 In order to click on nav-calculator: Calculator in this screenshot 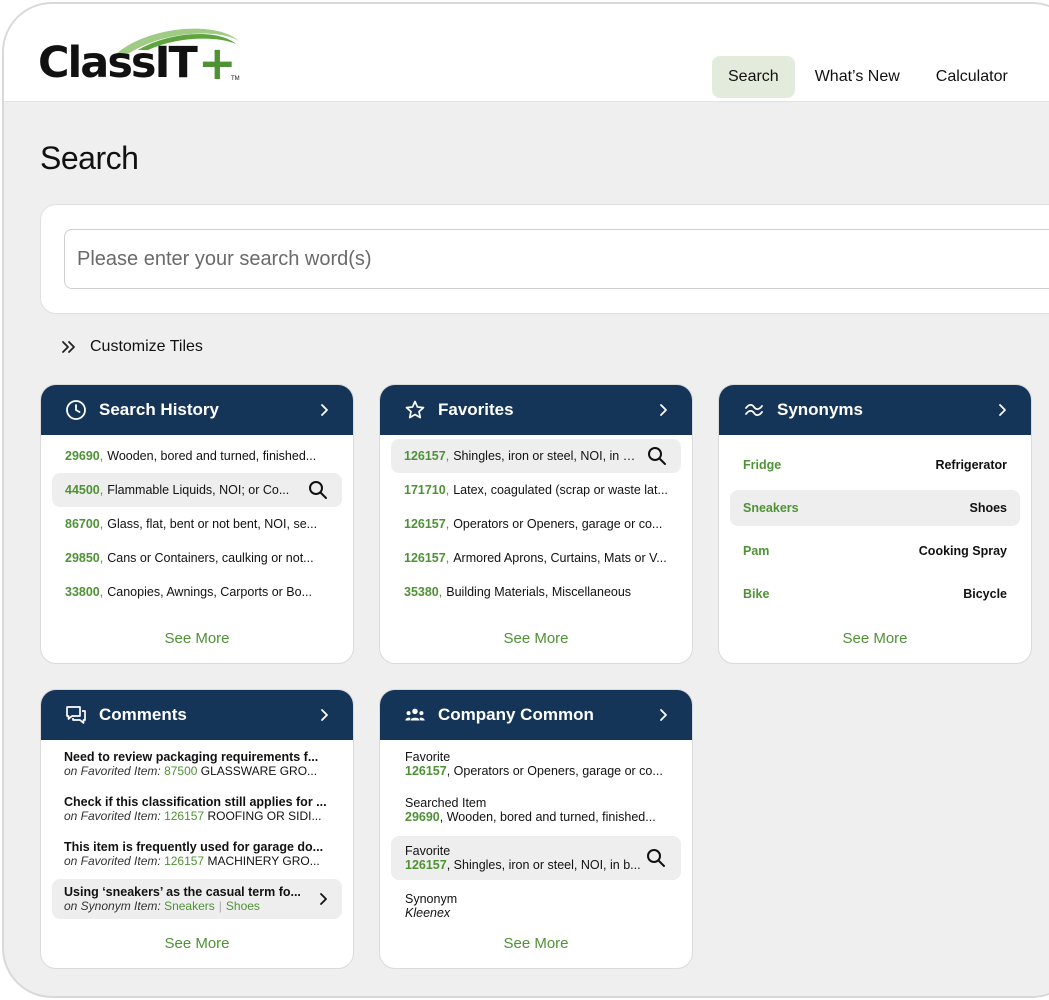, I will do `click(972, 77)`.